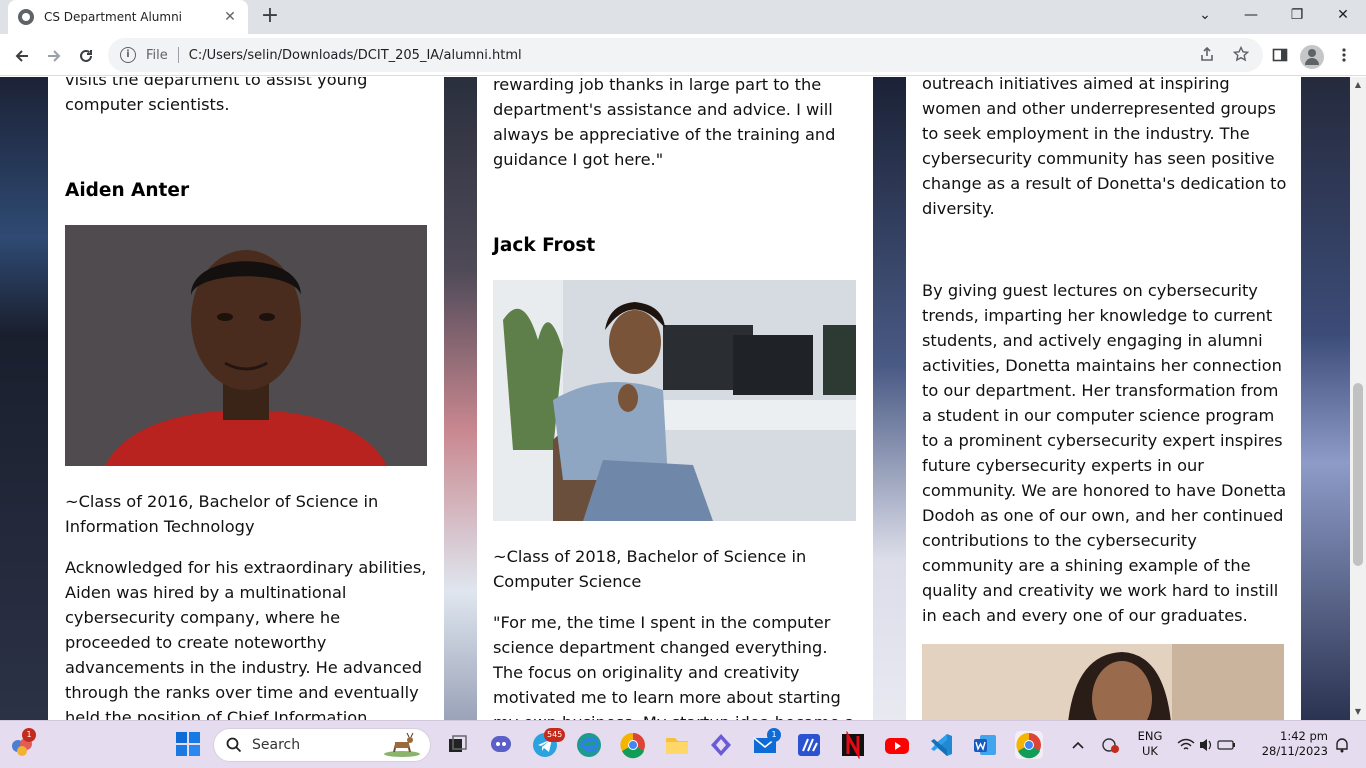  I want to click on text-line: diversity., so click(958, 208).